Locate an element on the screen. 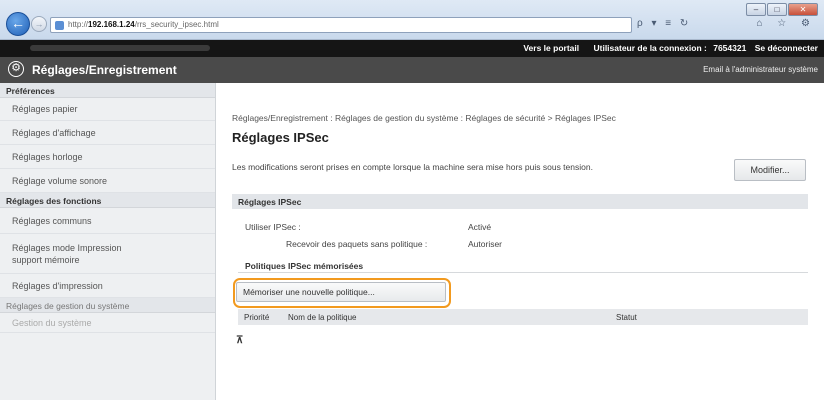 The width and height of the screenshot is (824, 400). sidebar-heading-system: Réglages de gestion du système is located at coordinates (107, 305).